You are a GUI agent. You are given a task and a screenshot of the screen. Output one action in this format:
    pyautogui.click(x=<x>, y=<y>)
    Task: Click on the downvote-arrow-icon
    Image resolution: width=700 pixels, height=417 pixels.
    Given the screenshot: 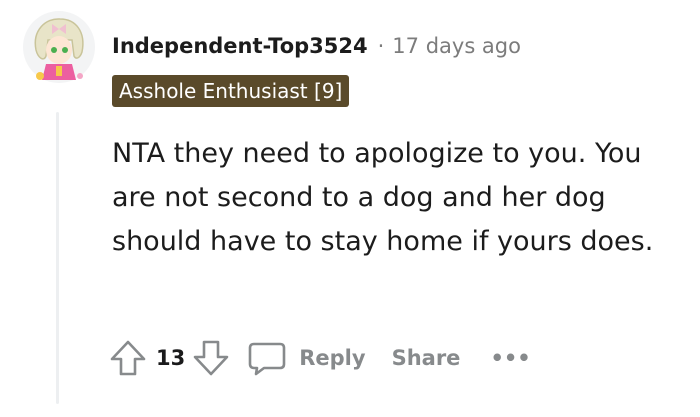 What is the action you would take?
    pyautogui.click(x=211, y=358)
    